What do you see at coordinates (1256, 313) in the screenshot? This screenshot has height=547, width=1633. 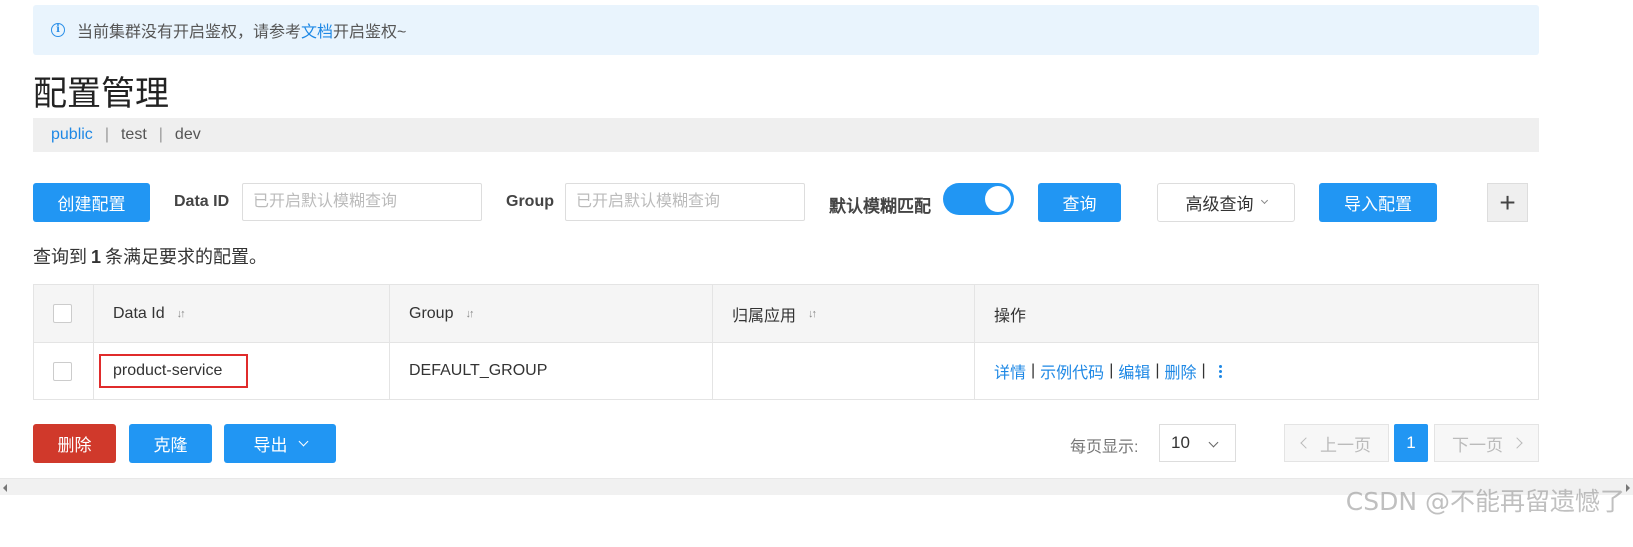 I see `header-ops: 操作` at bounding box center [1256, 313].